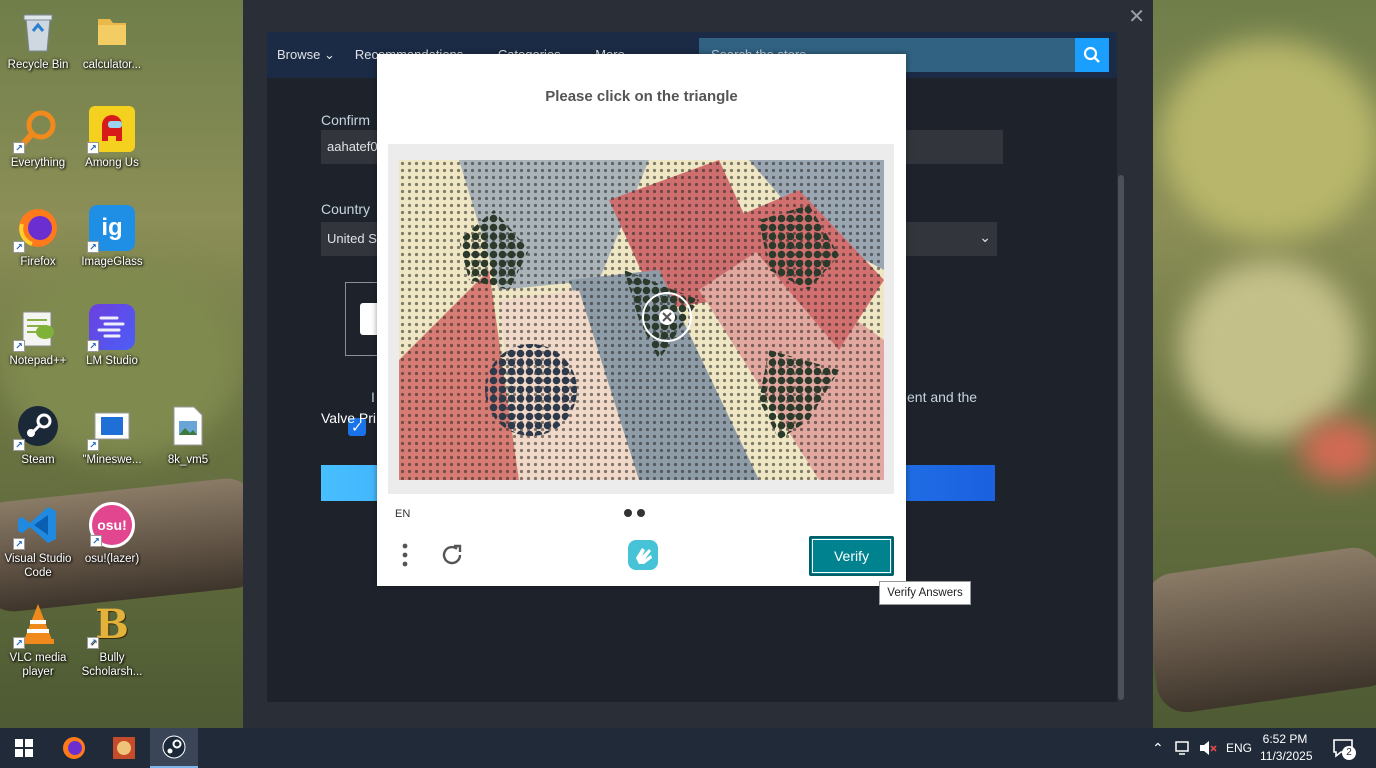 Image resolution: width=1376 pixels, height=768 pixels. What do you see at coordinates (37, 328) in the screenshot?
I see `notepad-plus-plus-icon: ↗` at bounding box center [37, 328].